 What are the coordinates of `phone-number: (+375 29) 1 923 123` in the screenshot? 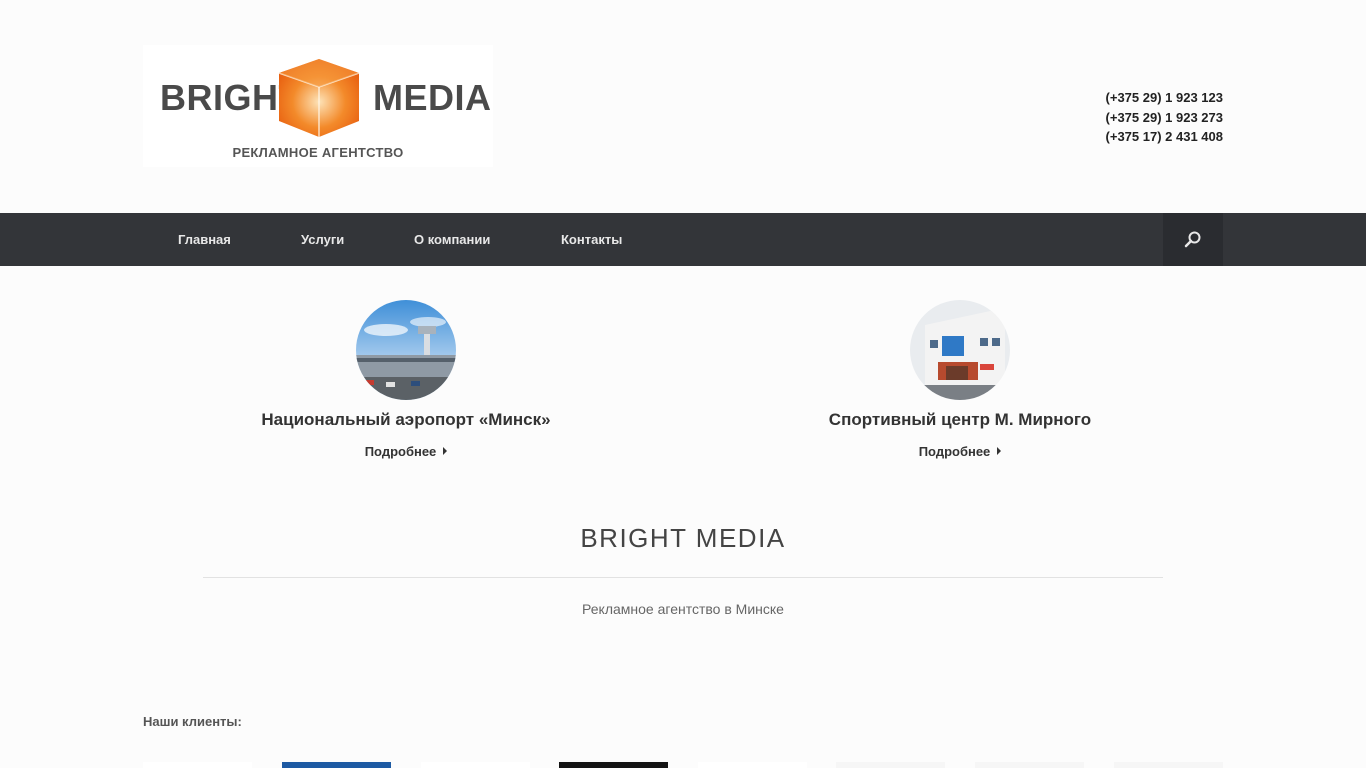 It's located at (1164, 98).